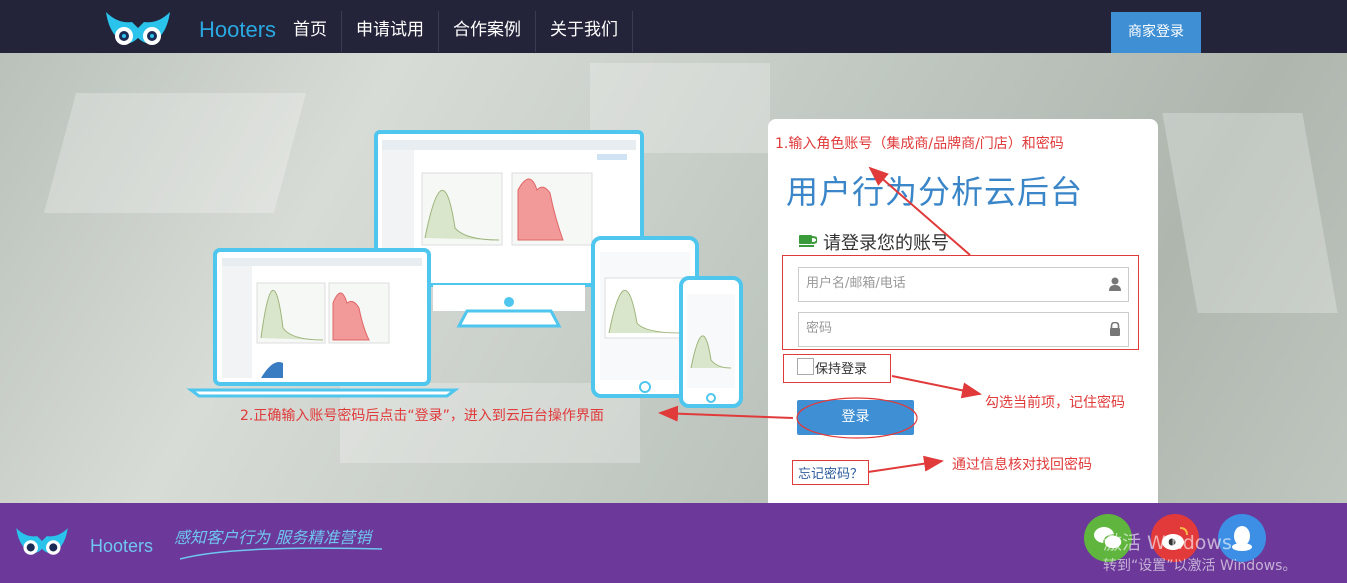  I want to click on footer-slogan-graphic: 感知客户行为 服务精准营销, so click(278, 544).